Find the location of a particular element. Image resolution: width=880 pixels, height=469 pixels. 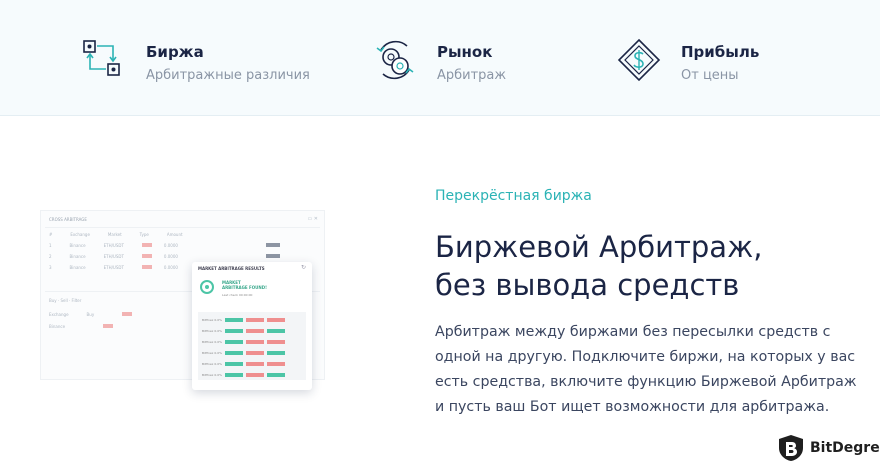

feature-profit: Прибыль От цены is located at coordinates (688, 64).